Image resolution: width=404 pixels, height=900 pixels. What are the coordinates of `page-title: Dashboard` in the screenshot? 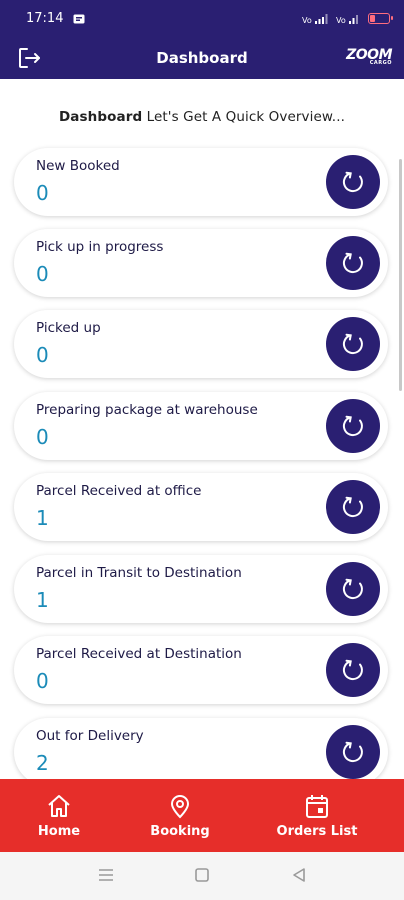 It's located at (202, 58).